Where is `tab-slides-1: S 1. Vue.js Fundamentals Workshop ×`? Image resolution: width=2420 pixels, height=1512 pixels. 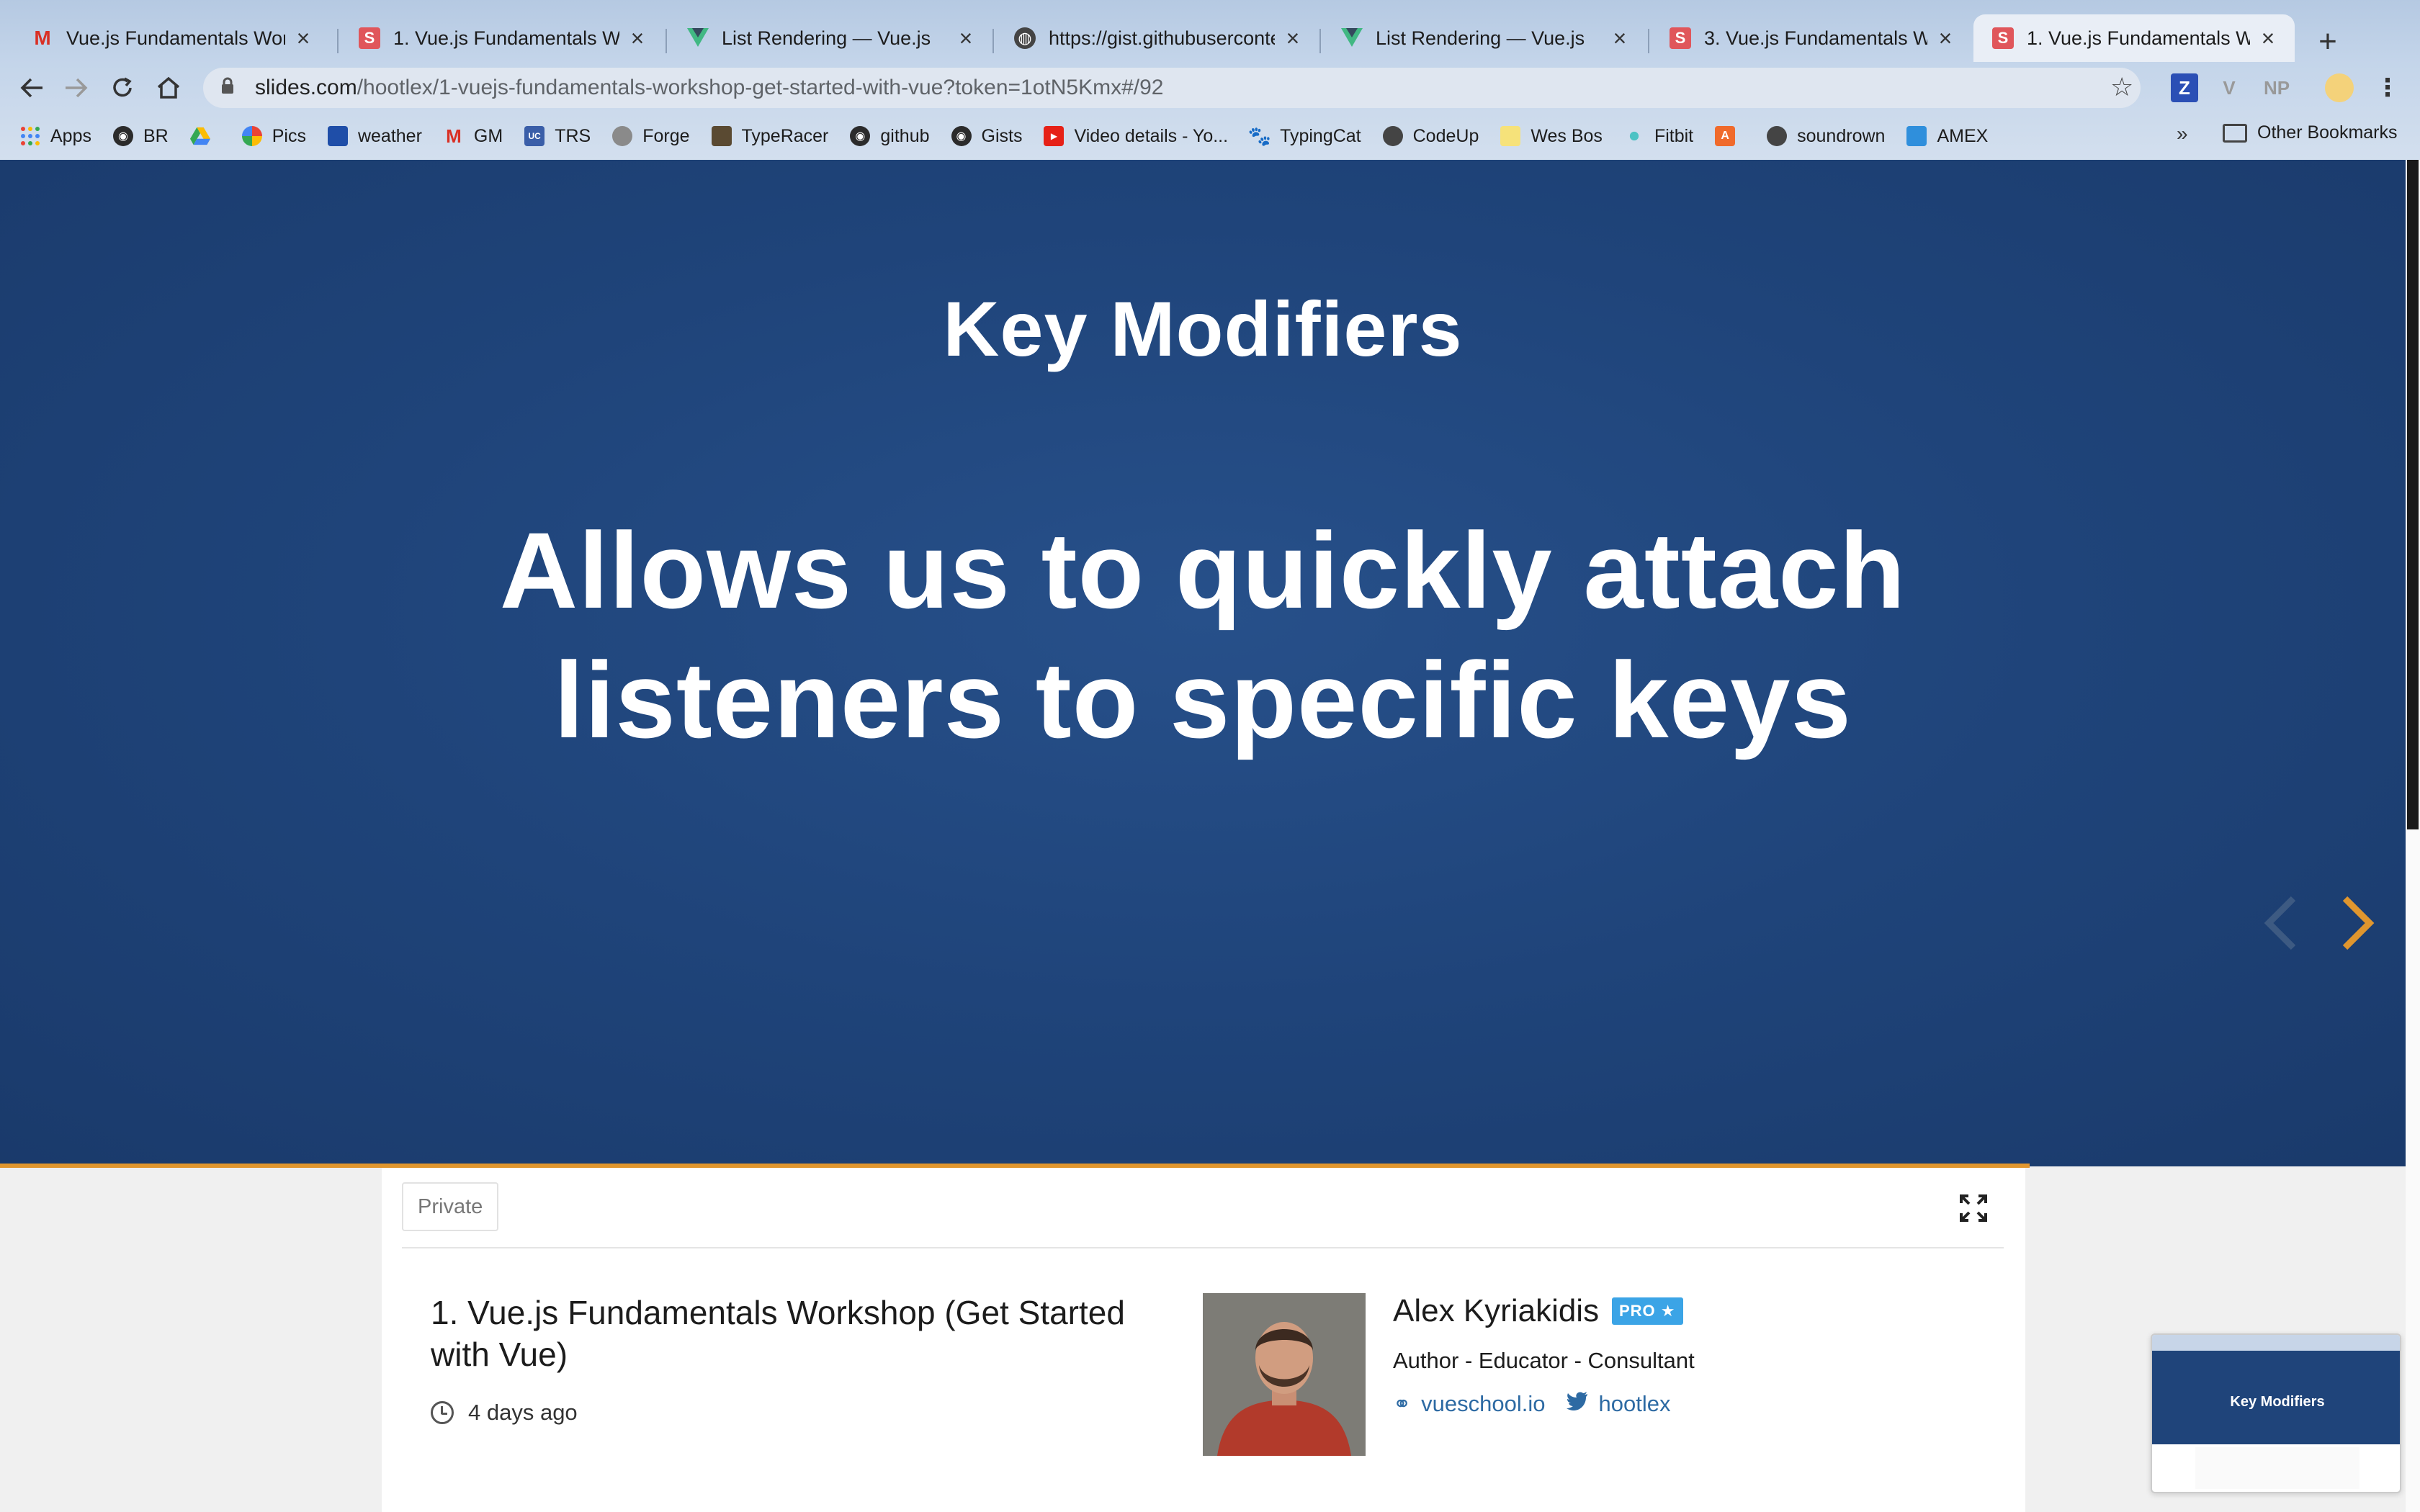 tab-slides-1: S 1. Vue.js Fundamentals Workshop × is located at coordinates (502, 38).